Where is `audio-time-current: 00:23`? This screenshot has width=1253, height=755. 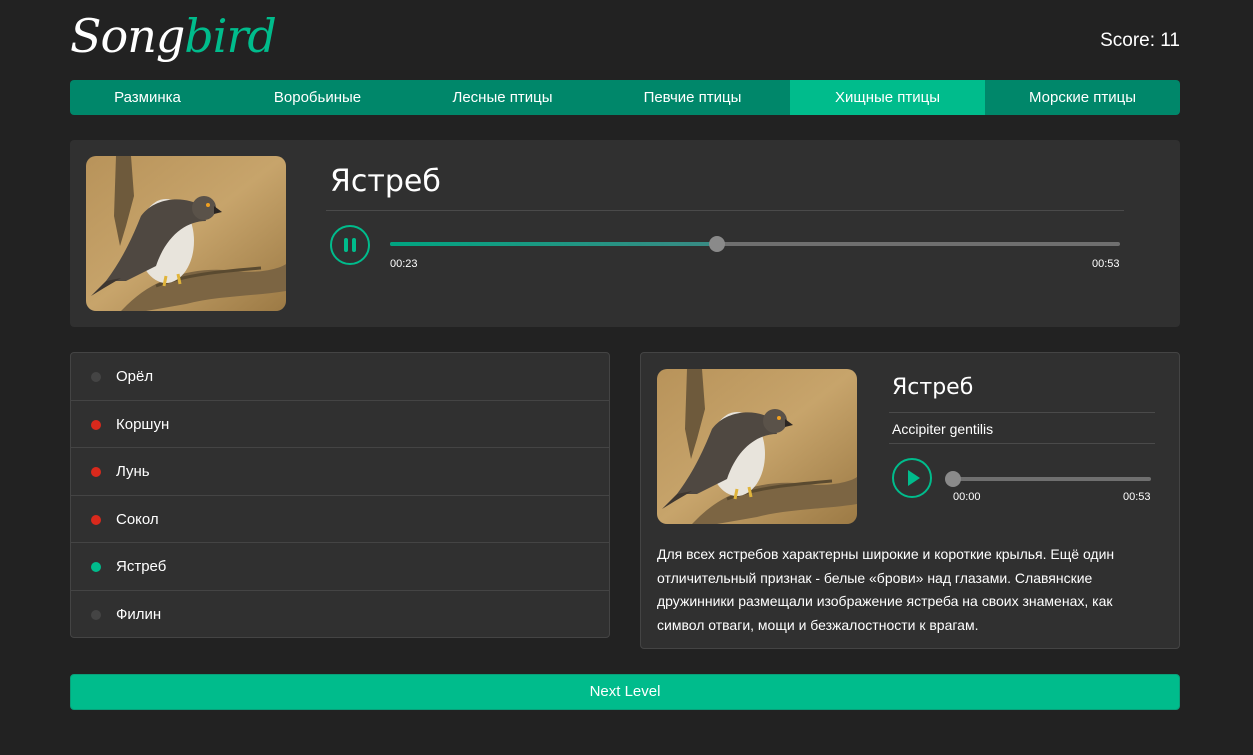
audio-time-current: 00:23 is located at coordinates (404, 264).